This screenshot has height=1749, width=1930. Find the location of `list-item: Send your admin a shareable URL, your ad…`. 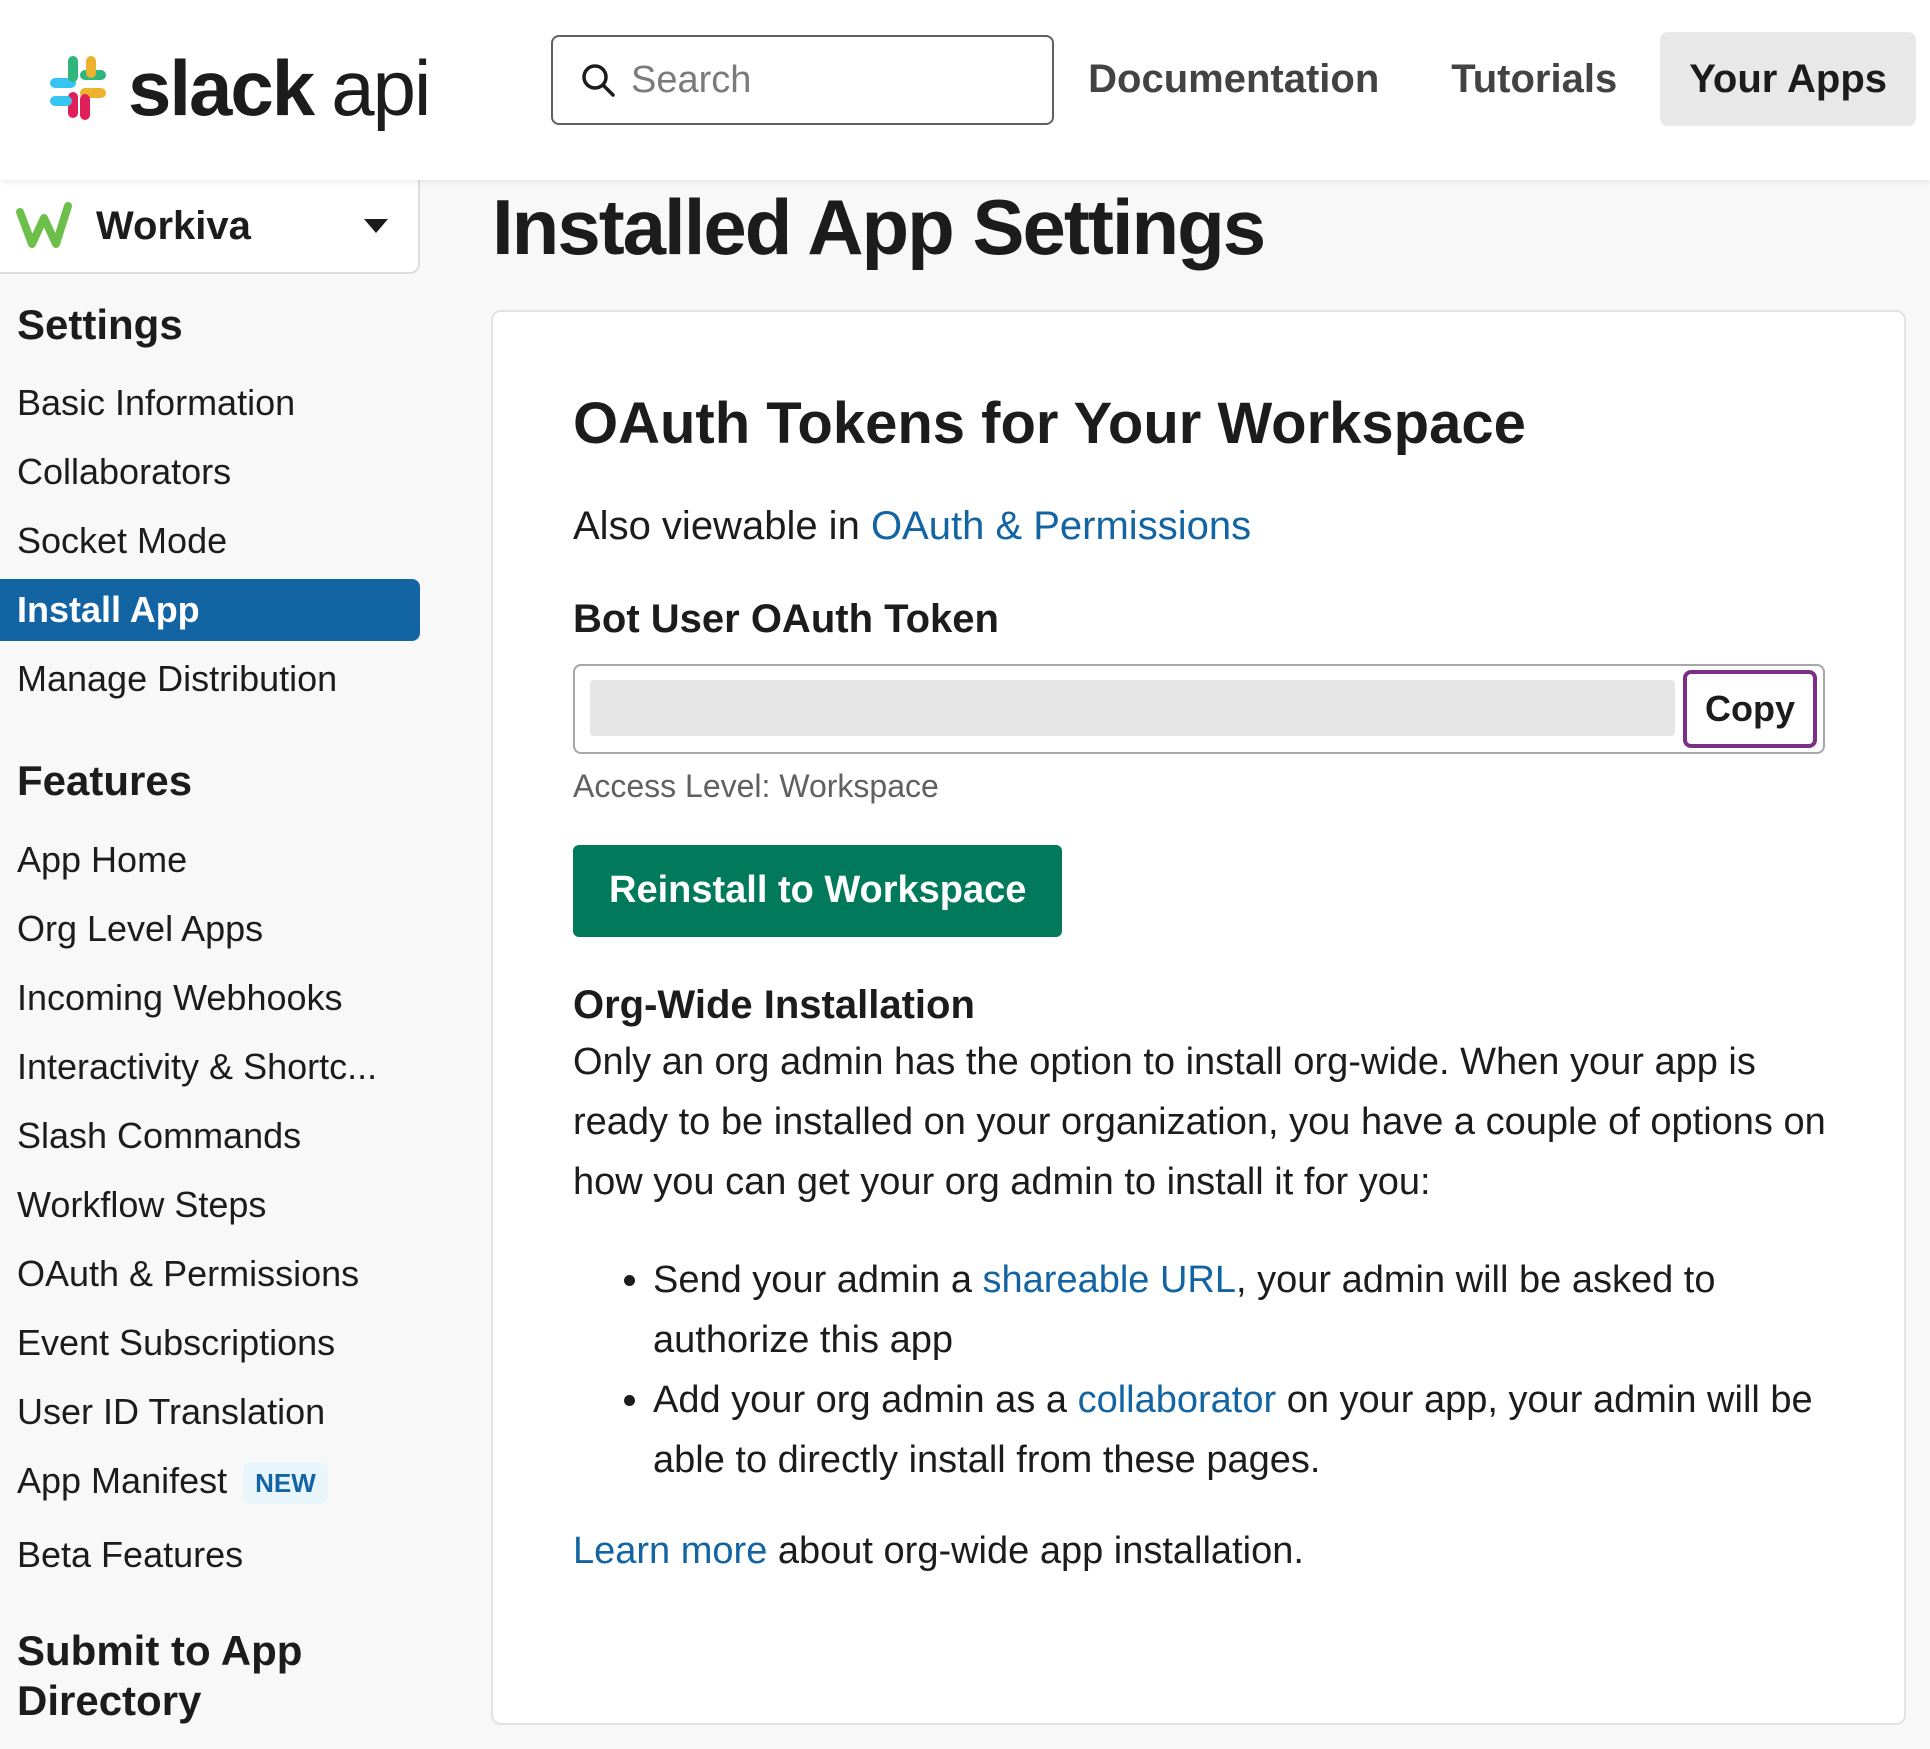

list-item: Send your admin a shareable URL, your ad… is located at coordinates (1243, 1310).